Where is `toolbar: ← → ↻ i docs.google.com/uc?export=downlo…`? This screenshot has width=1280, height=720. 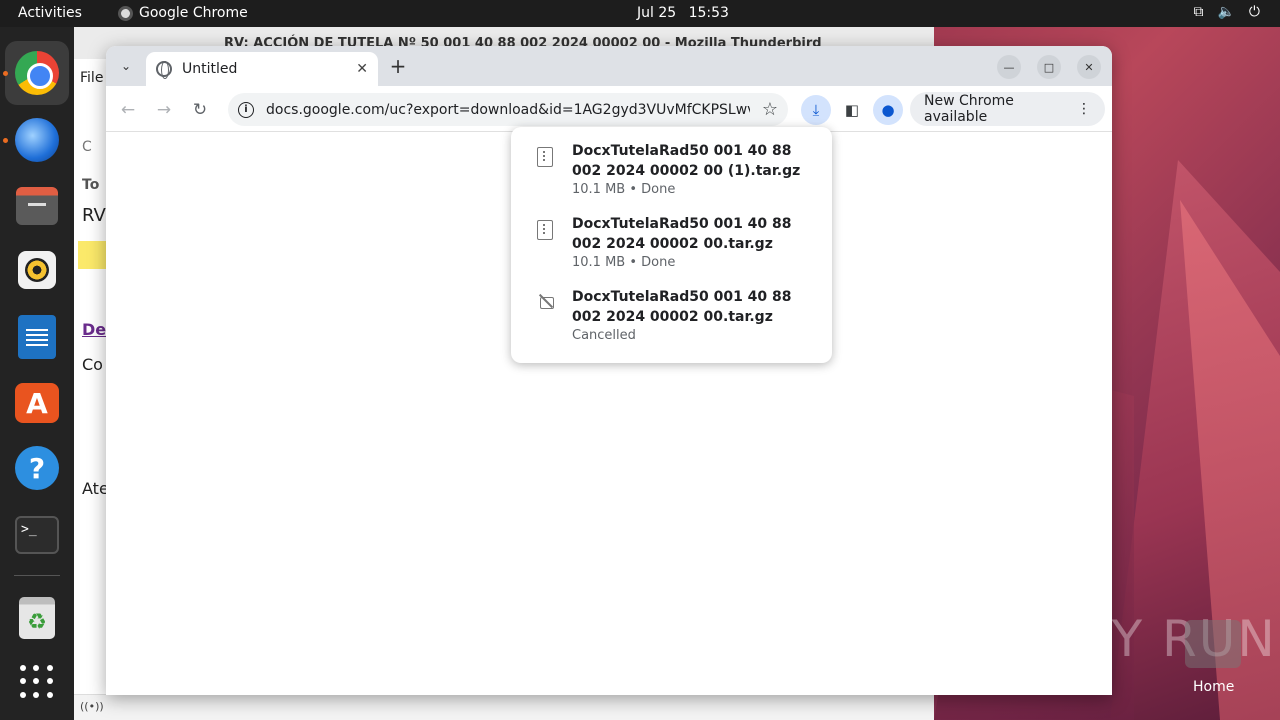
toolbar: ← → ↻ i docs.google.com/uc?export=downlo… is located at coordinates (609, 109).